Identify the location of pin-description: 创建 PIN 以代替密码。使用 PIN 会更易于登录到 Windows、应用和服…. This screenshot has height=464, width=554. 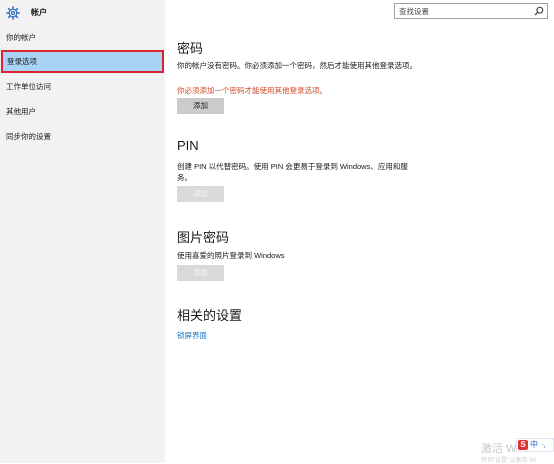
(292, 172).